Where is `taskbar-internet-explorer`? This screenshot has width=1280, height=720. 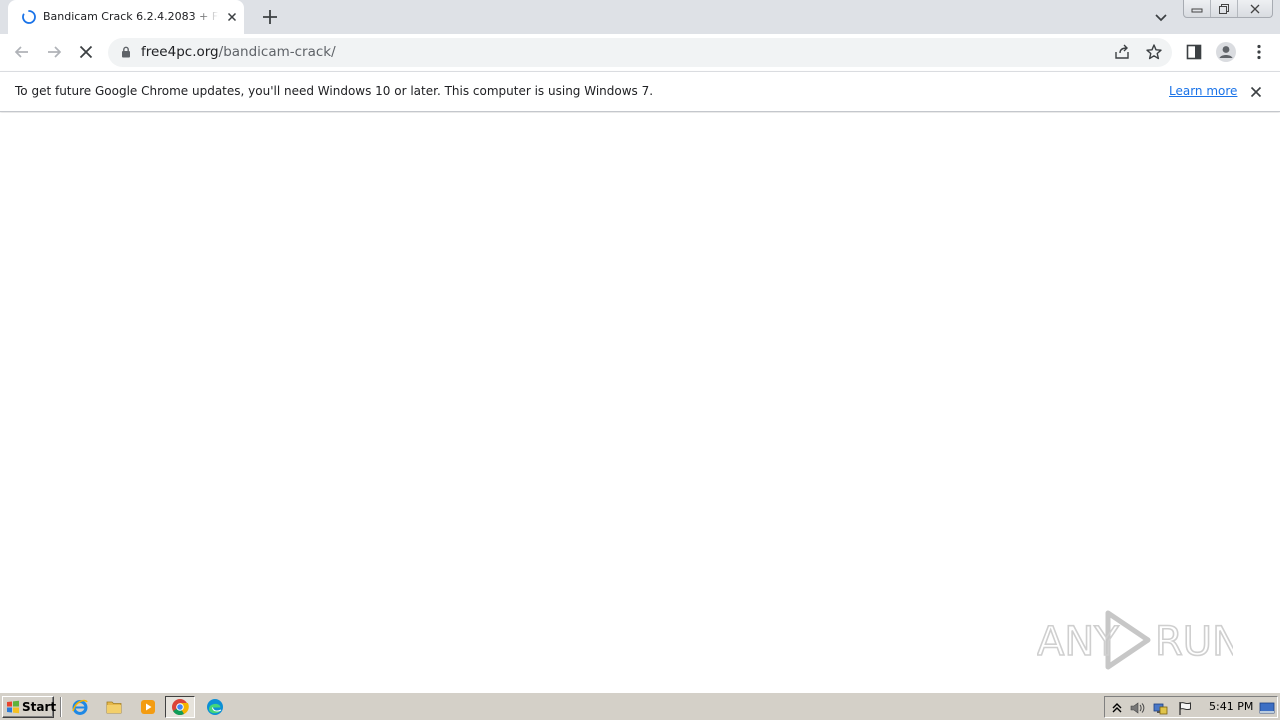
taskbar-internet-explorer is located at coordinates (80, 707).